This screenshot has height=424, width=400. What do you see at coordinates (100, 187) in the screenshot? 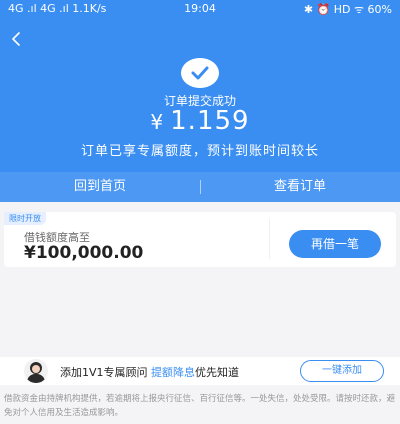
I see `back-home-button: 回到首页` at bounding box center [100, 187].